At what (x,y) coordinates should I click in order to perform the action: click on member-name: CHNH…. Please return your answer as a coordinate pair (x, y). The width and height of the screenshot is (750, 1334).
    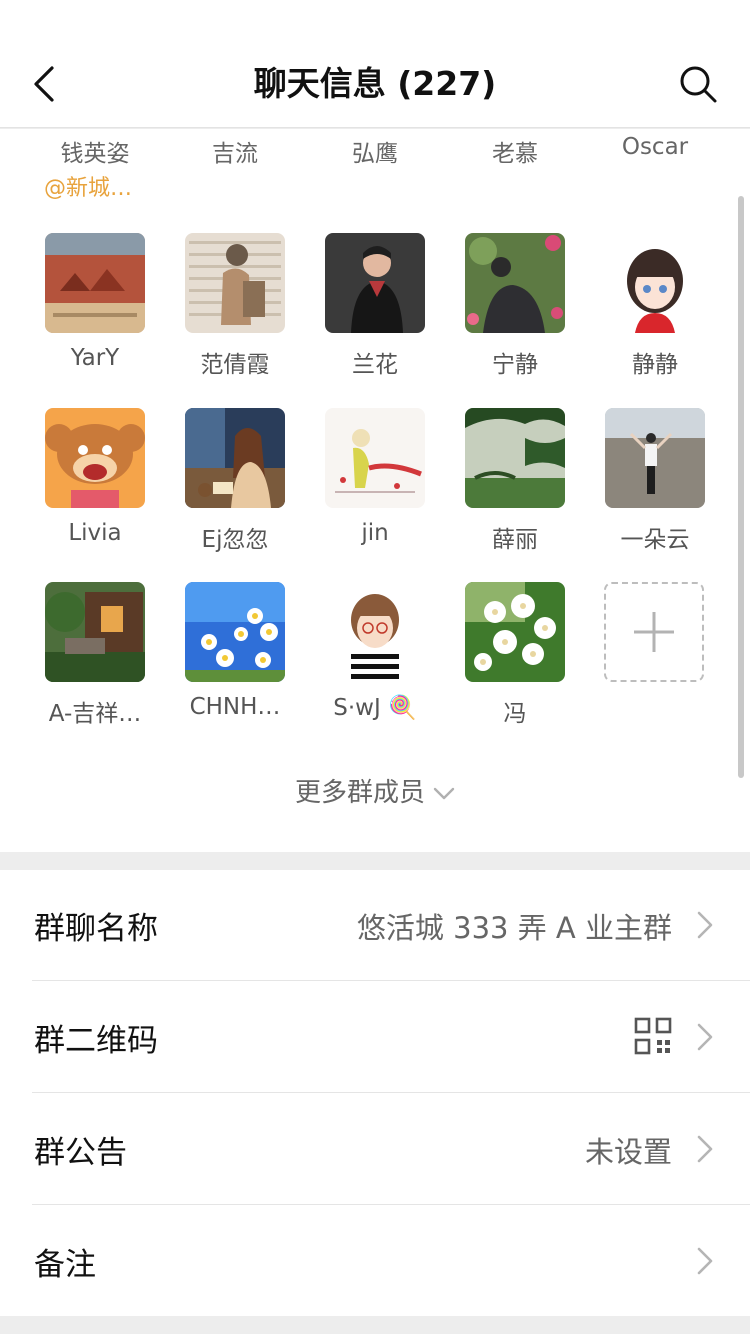
    Looking at the image, I should click on (235, 707).